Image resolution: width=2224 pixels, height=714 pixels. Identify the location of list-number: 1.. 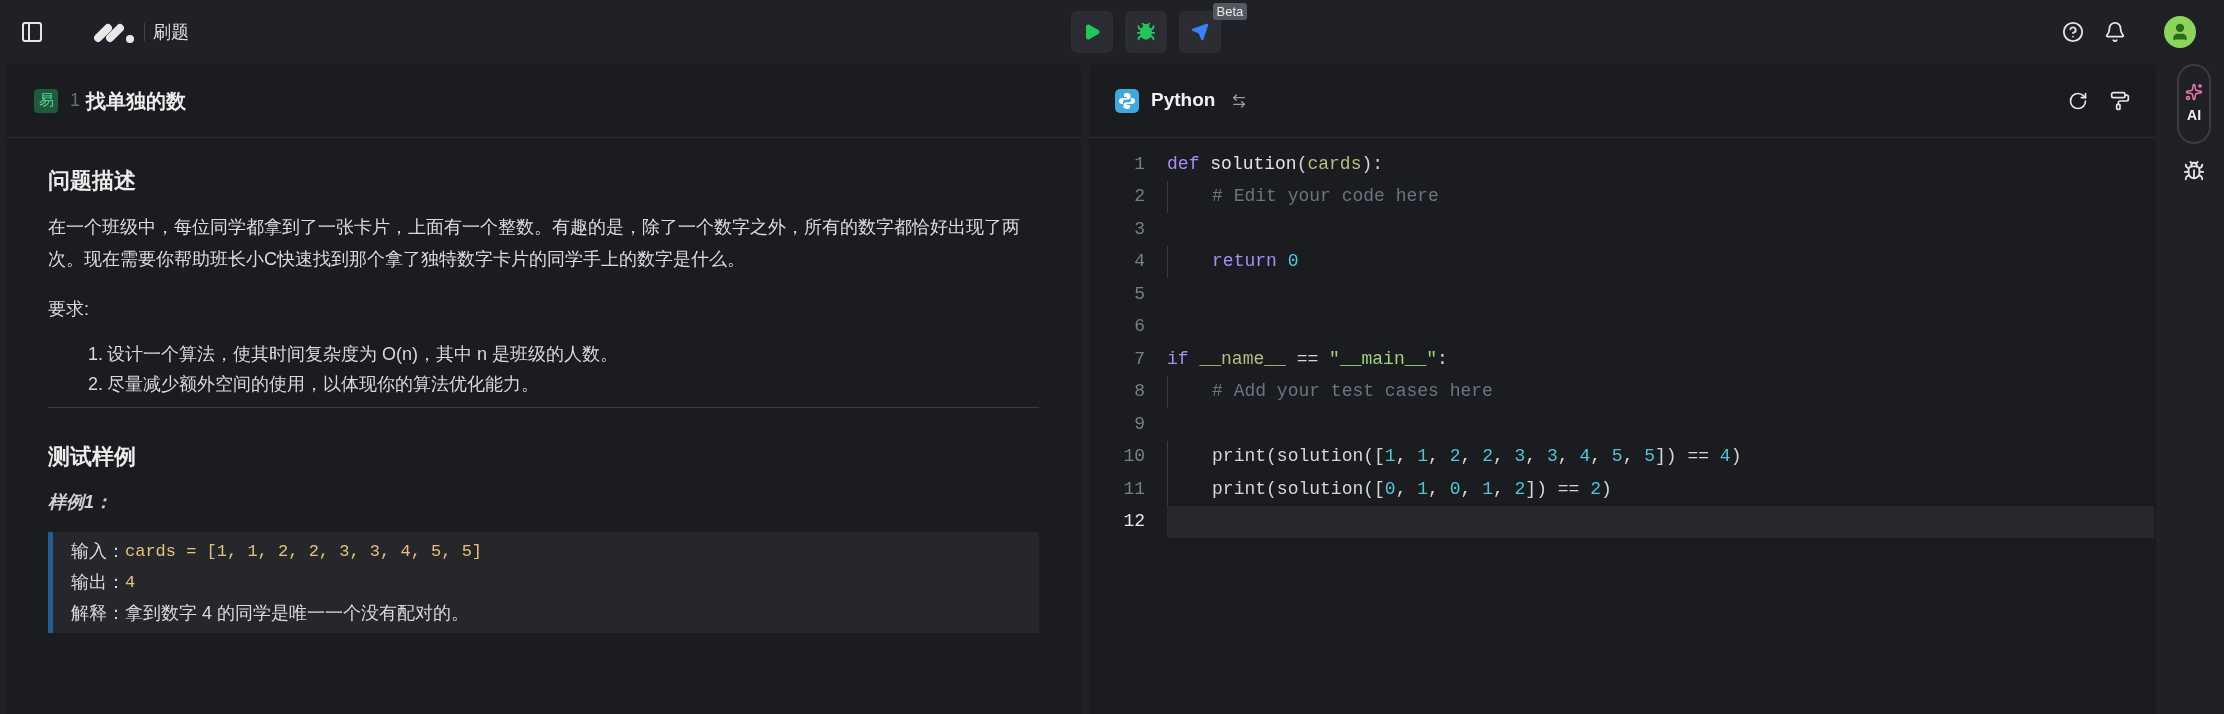
(95, 354).